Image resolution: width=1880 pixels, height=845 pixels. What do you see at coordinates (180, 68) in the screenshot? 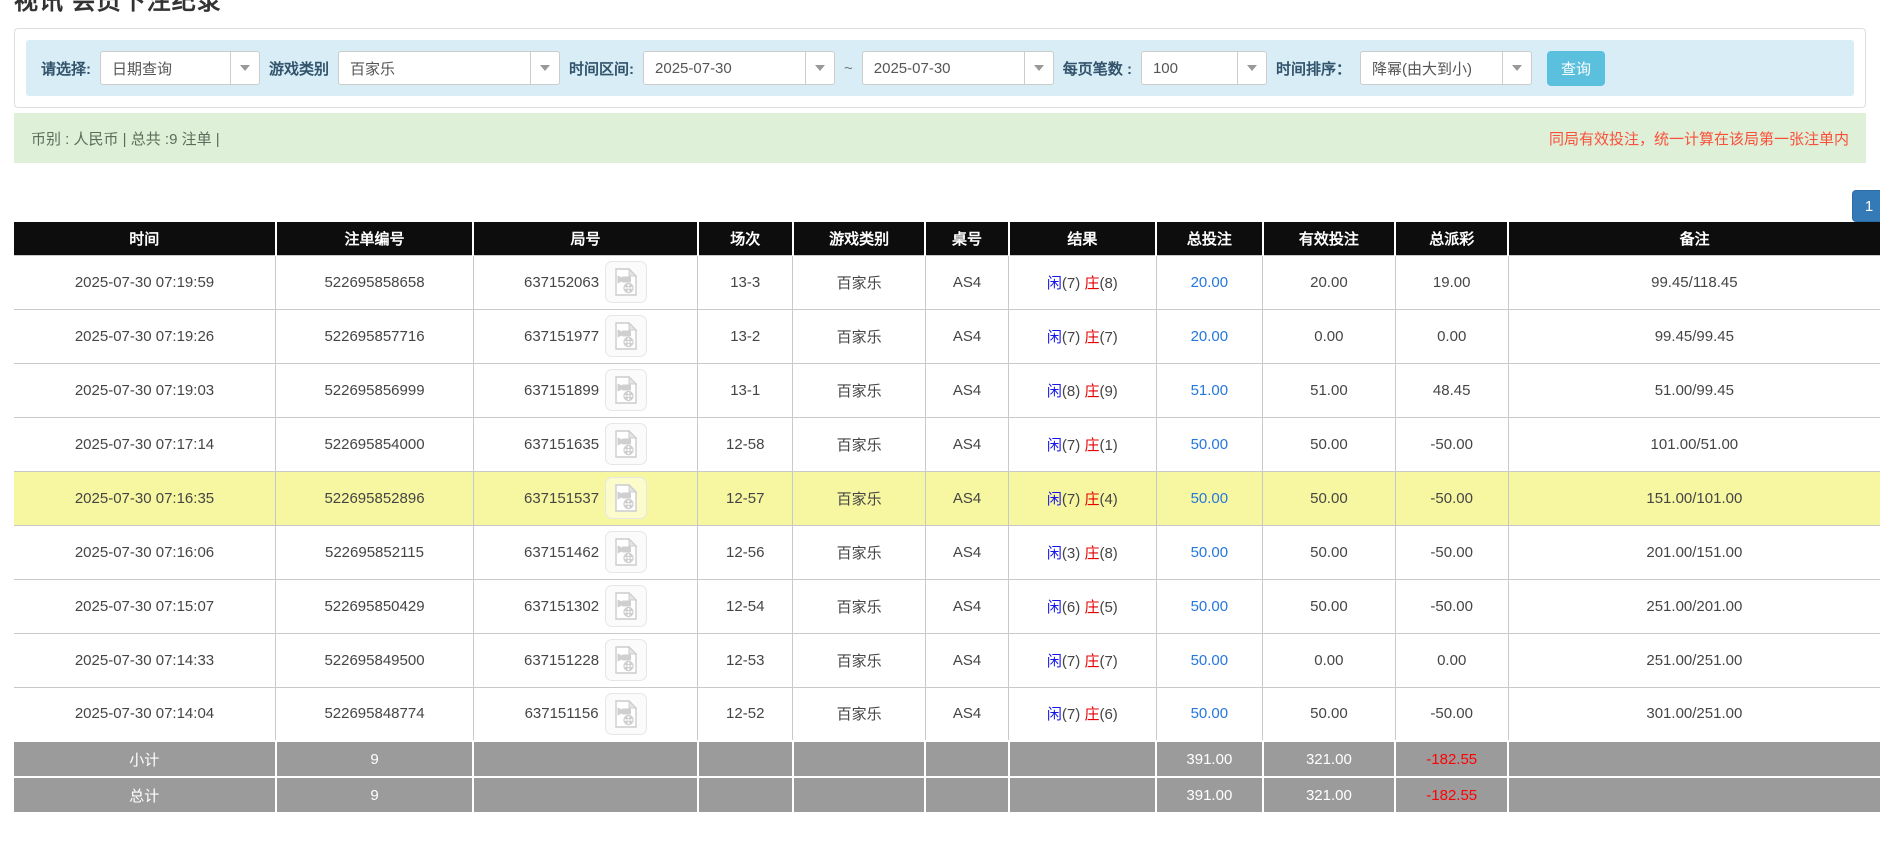
I see `query-type-select: 日期查询` at bounding box center [180, 68].